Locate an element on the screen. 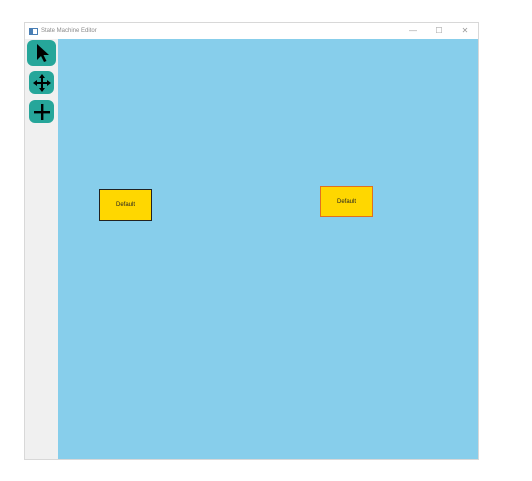  window-controls: — ☐ ✕ is located at coordinates (439, 31).